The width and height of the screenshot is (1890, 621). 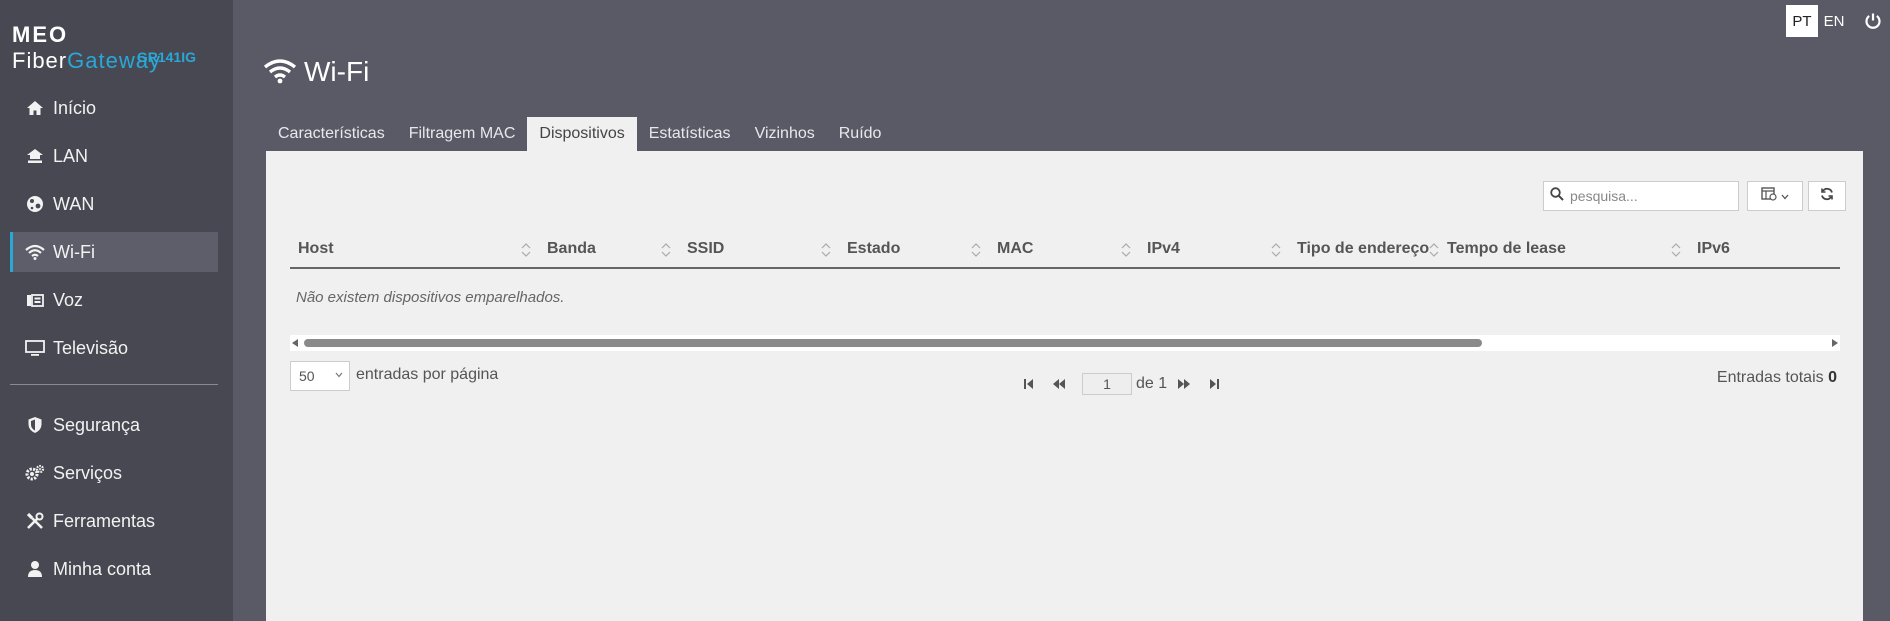 What do you see at coordinates (1776, 377) in the screenshot?
I see `total-entries: Entradas totais 0` at bounding box center [1776, 377].